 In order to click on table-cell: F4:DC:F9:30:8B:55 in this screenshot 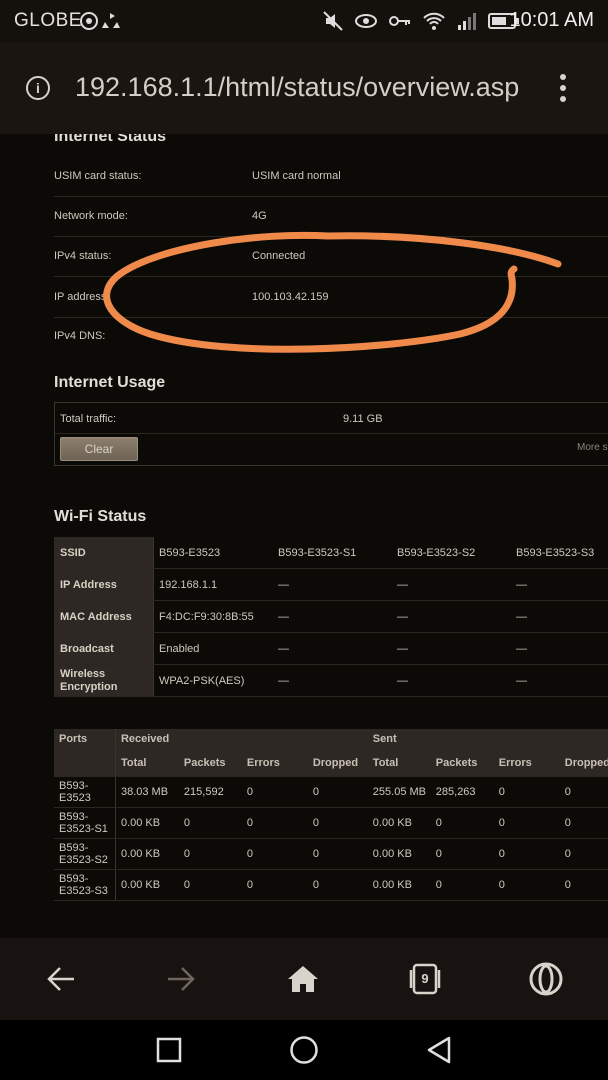, I will do `click(213, 616)`.